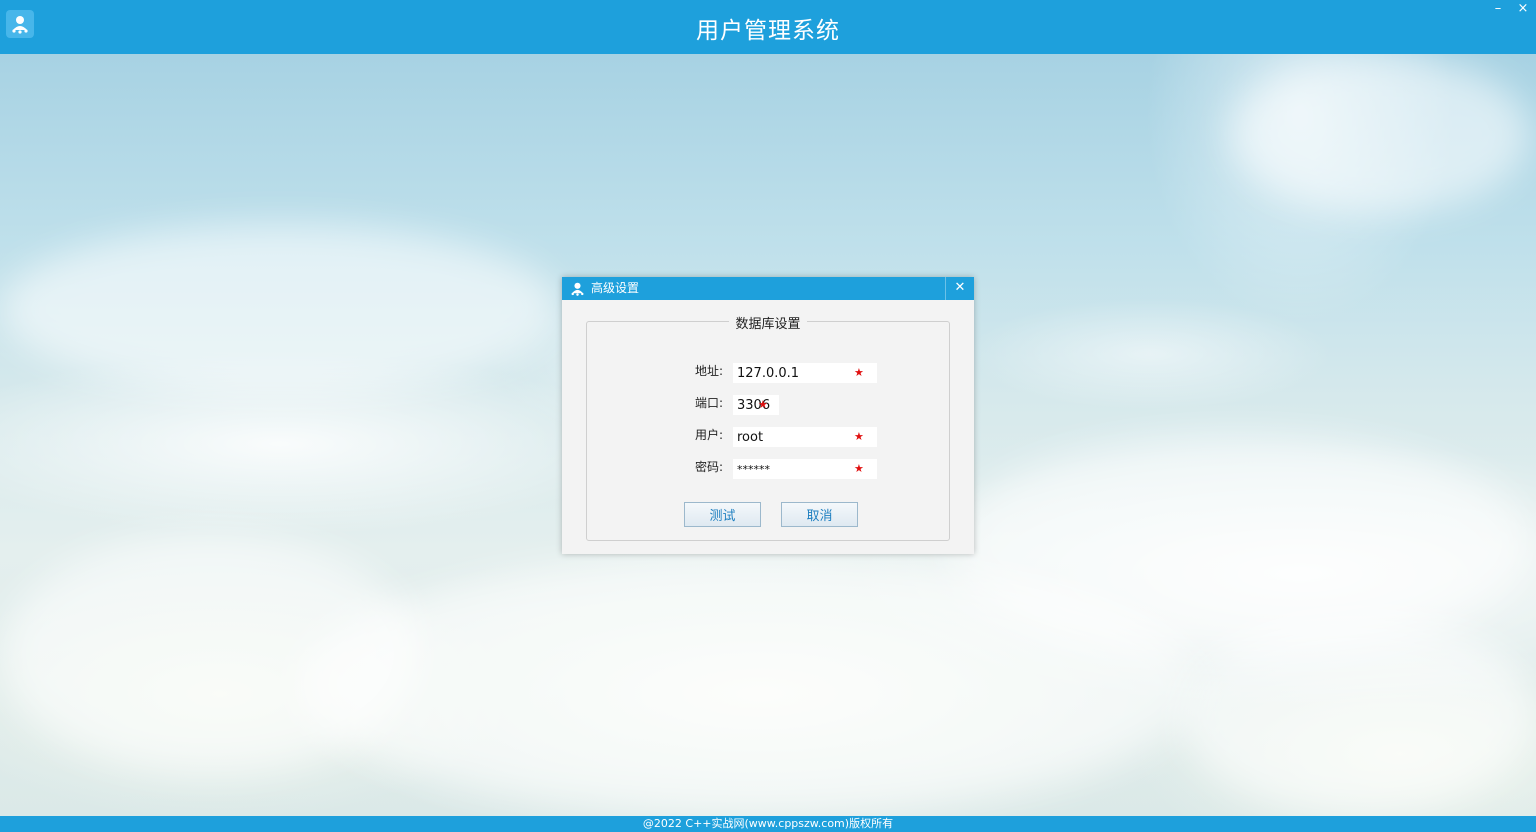  What do you see at coordinates (959, 288) in the screenshot?
I see `dialog-close-button: ✕` at bounding box center [959, 288].